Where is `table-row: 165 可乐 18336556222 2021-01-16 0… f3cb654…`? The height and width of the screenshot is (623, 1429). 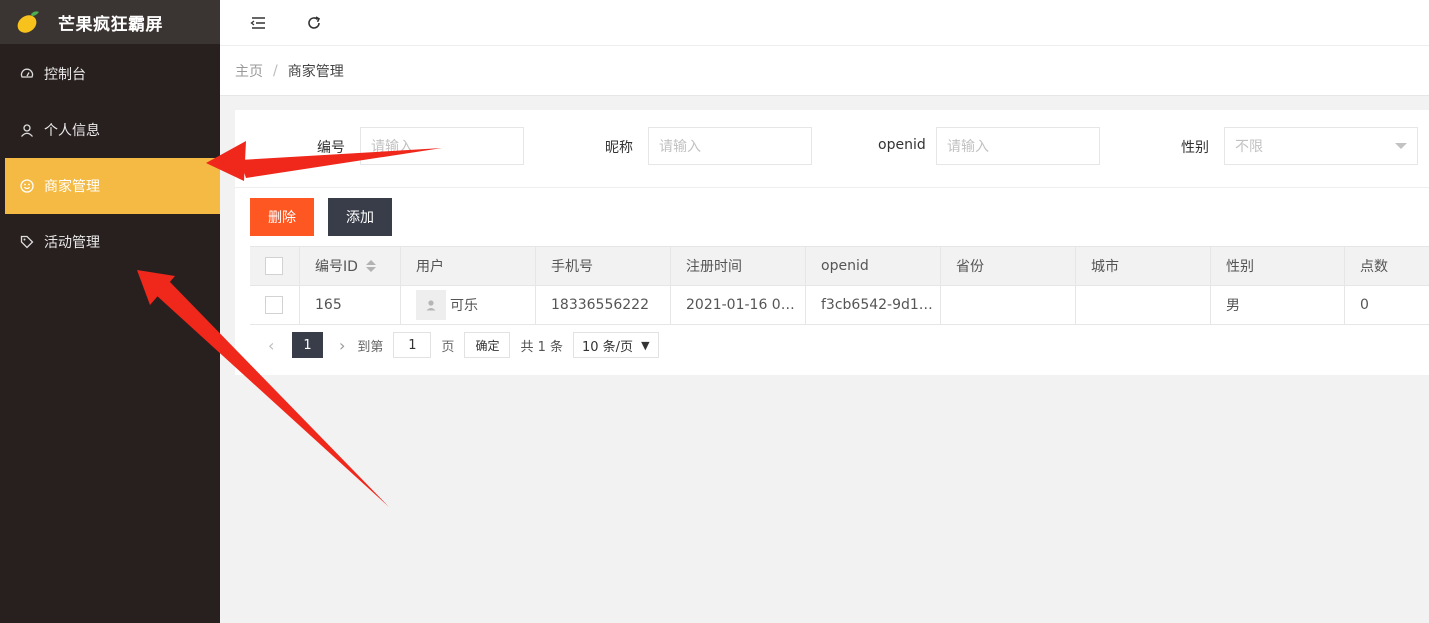 table-row: 165 可乐 18336556222 2021-01-16 0… f3cb654… is located at coordinates (839, 305).